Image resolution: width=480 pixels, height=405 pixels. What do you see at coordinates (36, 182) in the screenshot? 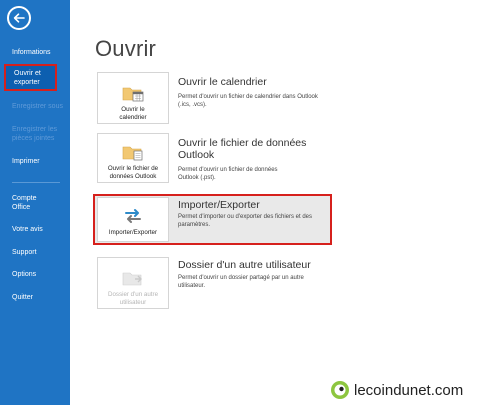
I see `sidebar-divider` at bounding box center [36, 182].